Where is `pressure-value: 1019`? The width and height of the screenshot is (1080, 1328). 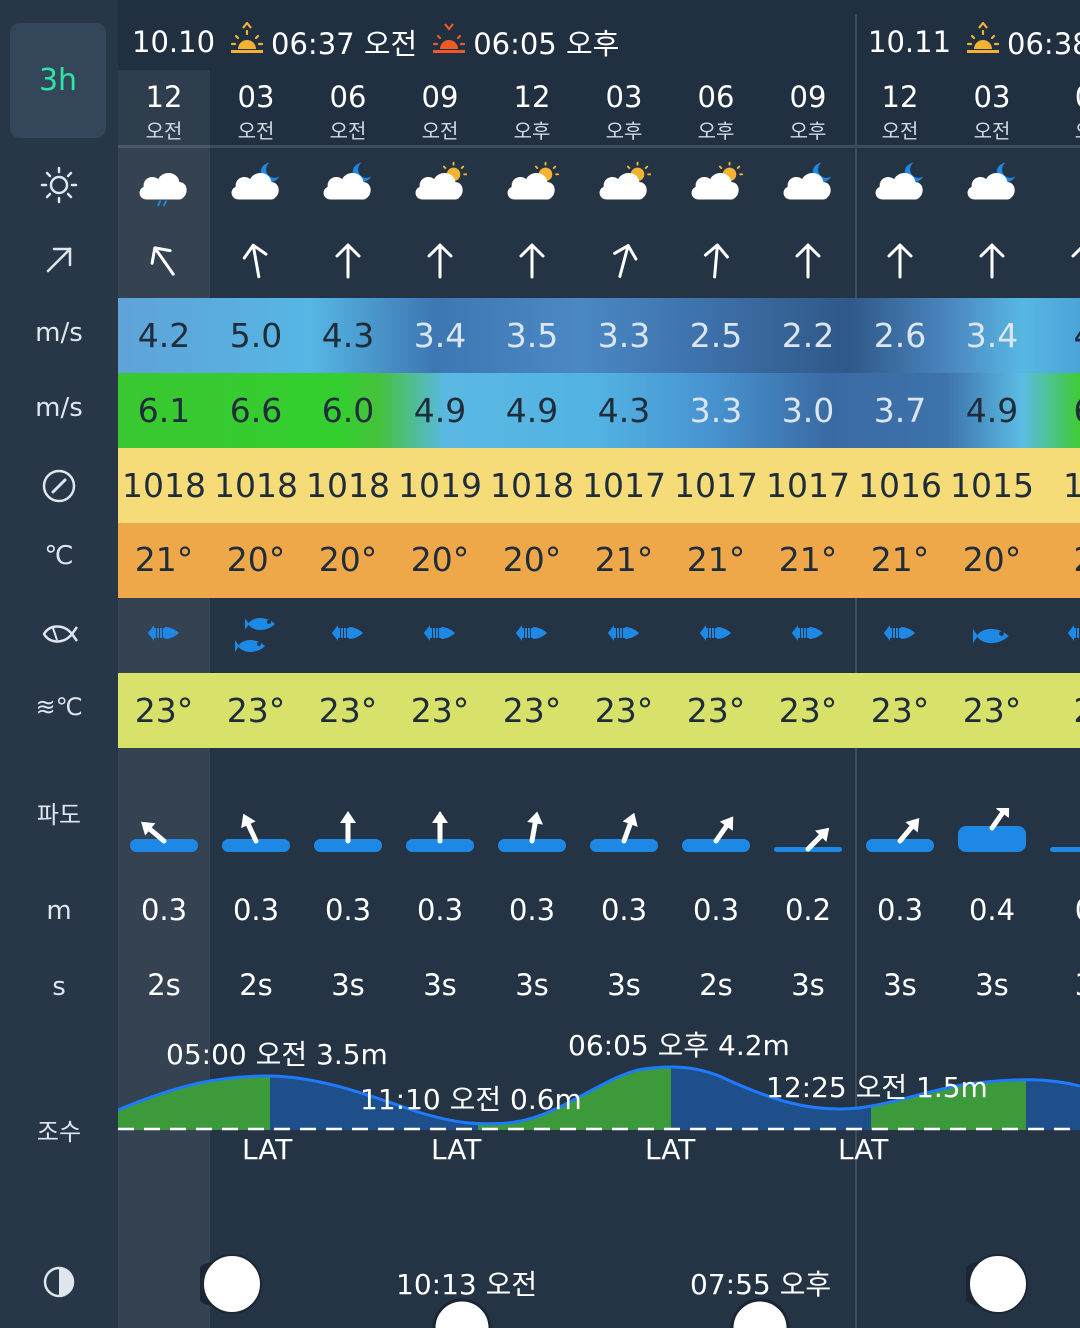 pressure-value: 1019 is located at coordinates (440, 485).